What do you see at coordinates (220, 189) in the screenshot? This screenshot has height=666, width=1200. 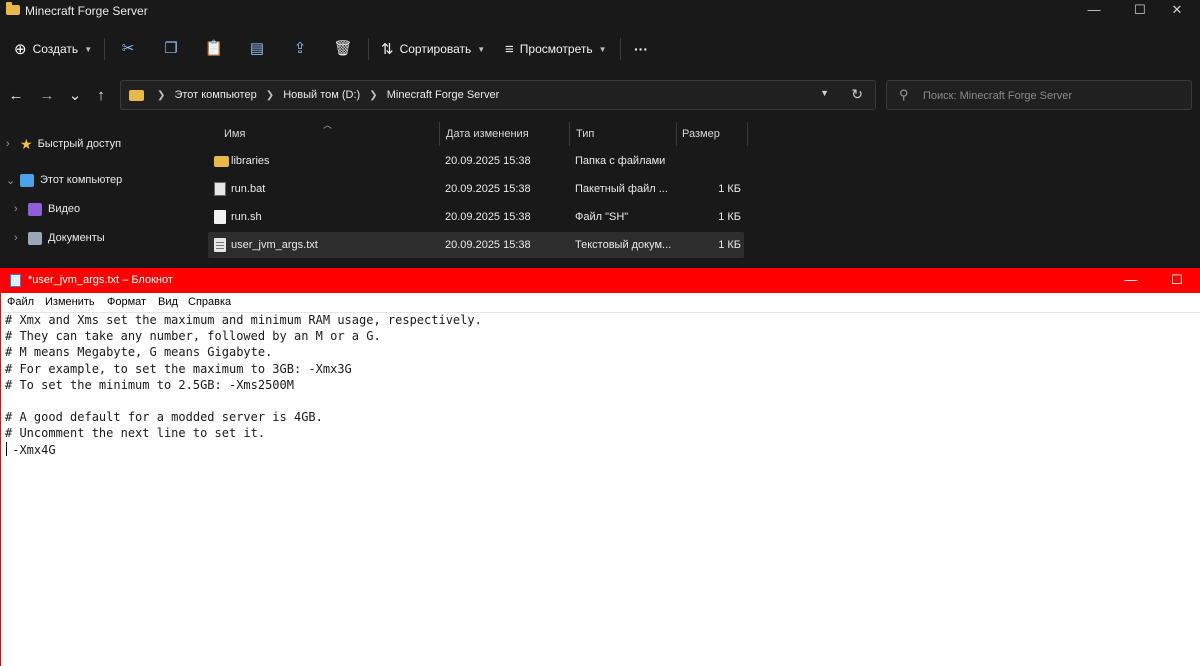 I see `bat-file-icon` at bounding box center [220, 189].